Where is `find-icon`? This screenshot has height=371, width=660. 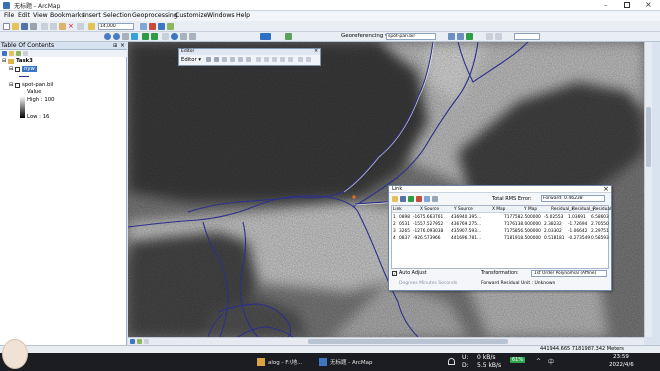
find-icon is located at coordinates (183, 36).